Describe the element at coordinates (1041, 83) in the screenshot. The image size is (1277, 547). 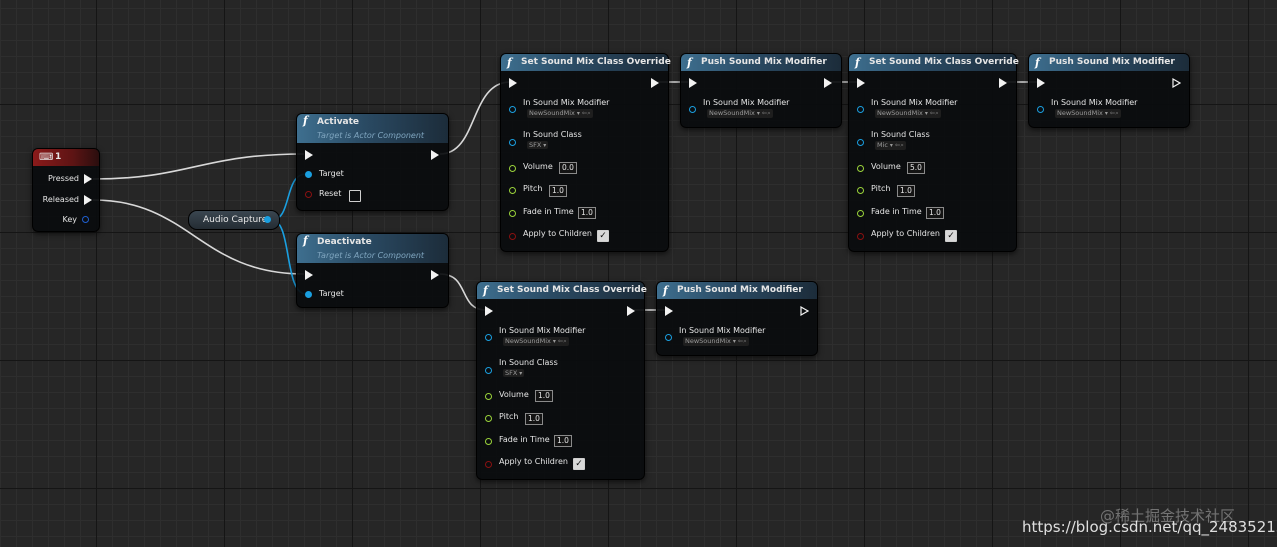
I see `push-2-exec-in` at that location.